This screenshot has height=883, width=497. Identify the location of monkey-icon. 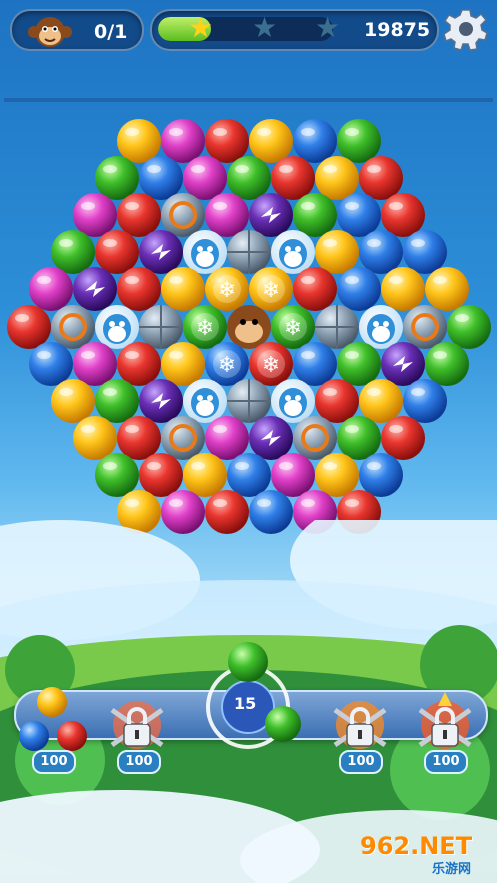
(50, 32).